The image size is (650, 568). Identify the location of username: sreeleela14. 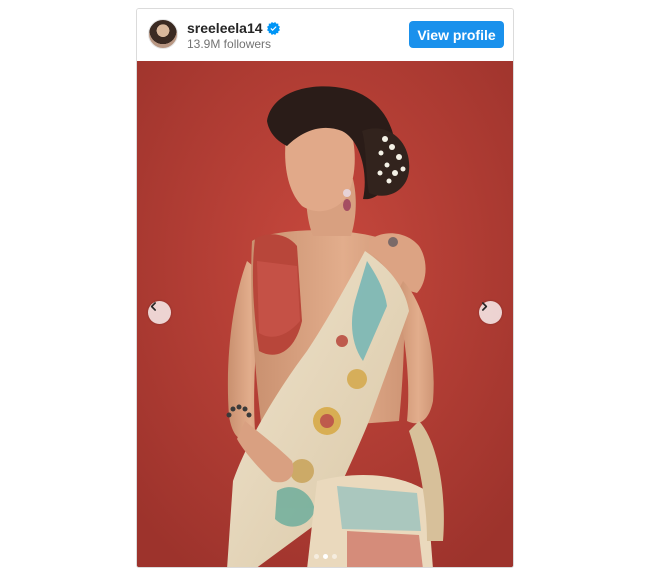
(225, 28).